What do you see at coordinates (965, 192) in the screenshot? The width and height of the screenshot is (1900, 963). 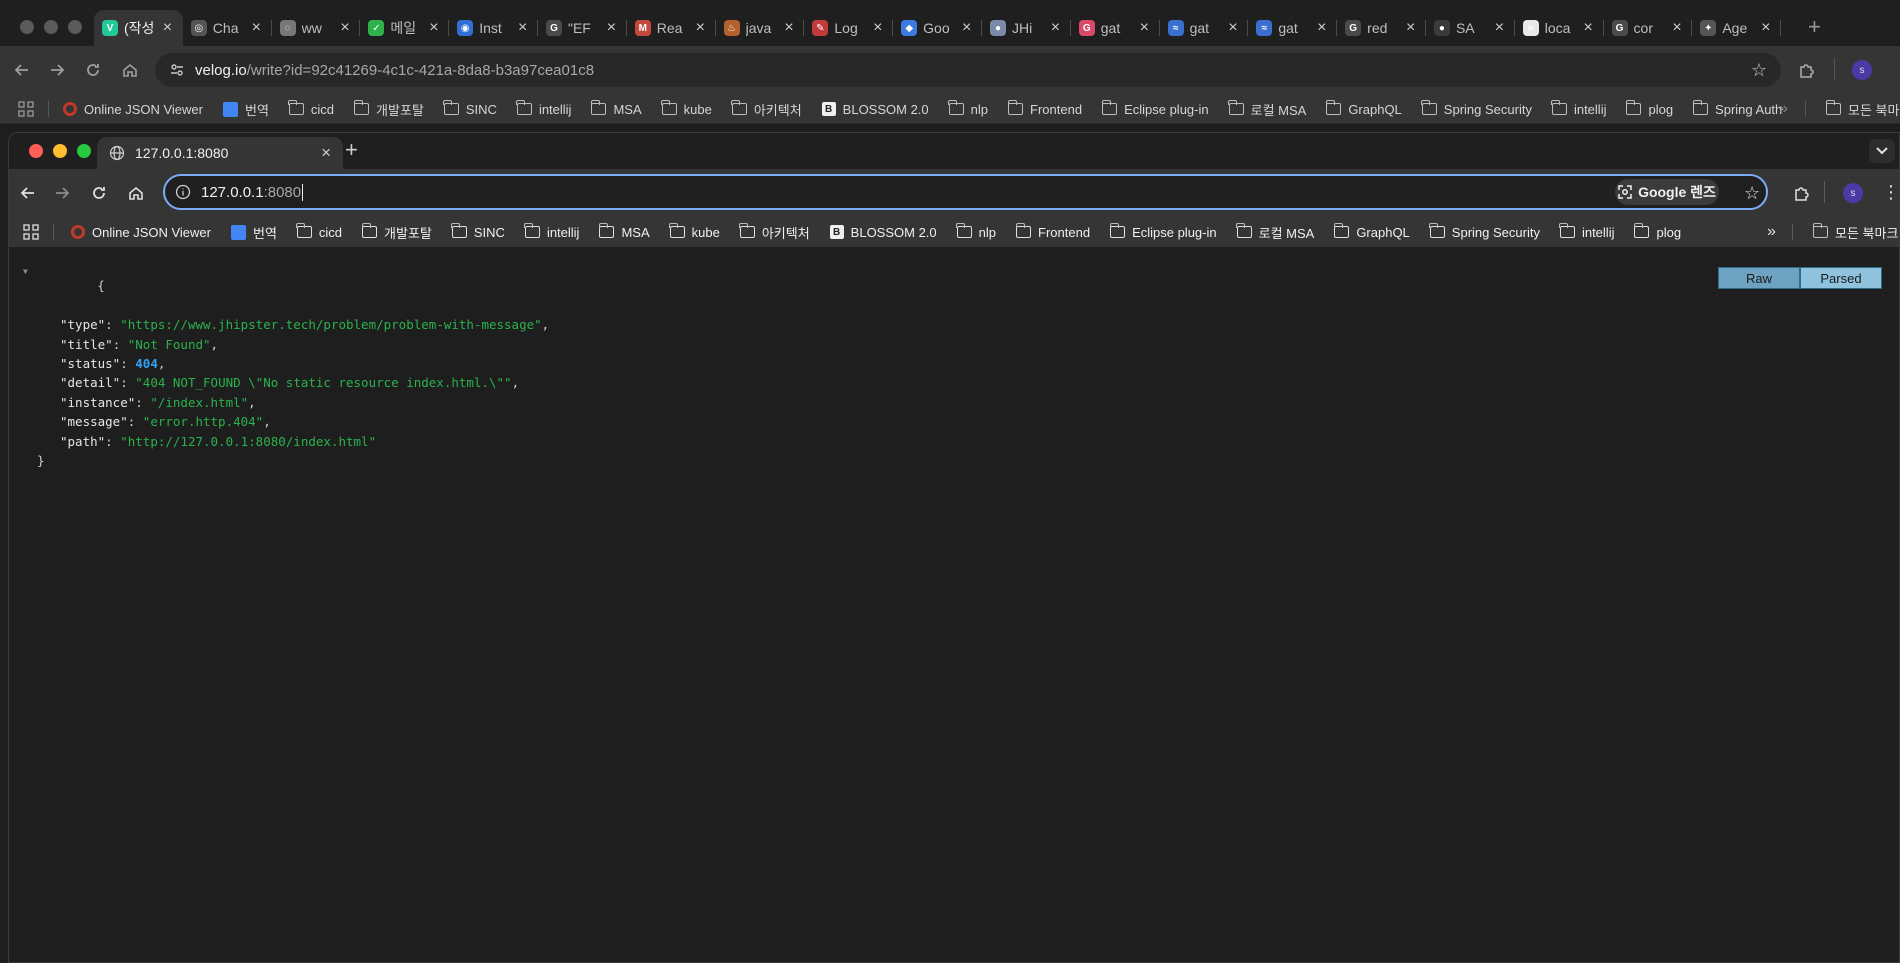 I see `inner-address-bar: 127.0.0.1:8080` at bounding box center [965, 192].